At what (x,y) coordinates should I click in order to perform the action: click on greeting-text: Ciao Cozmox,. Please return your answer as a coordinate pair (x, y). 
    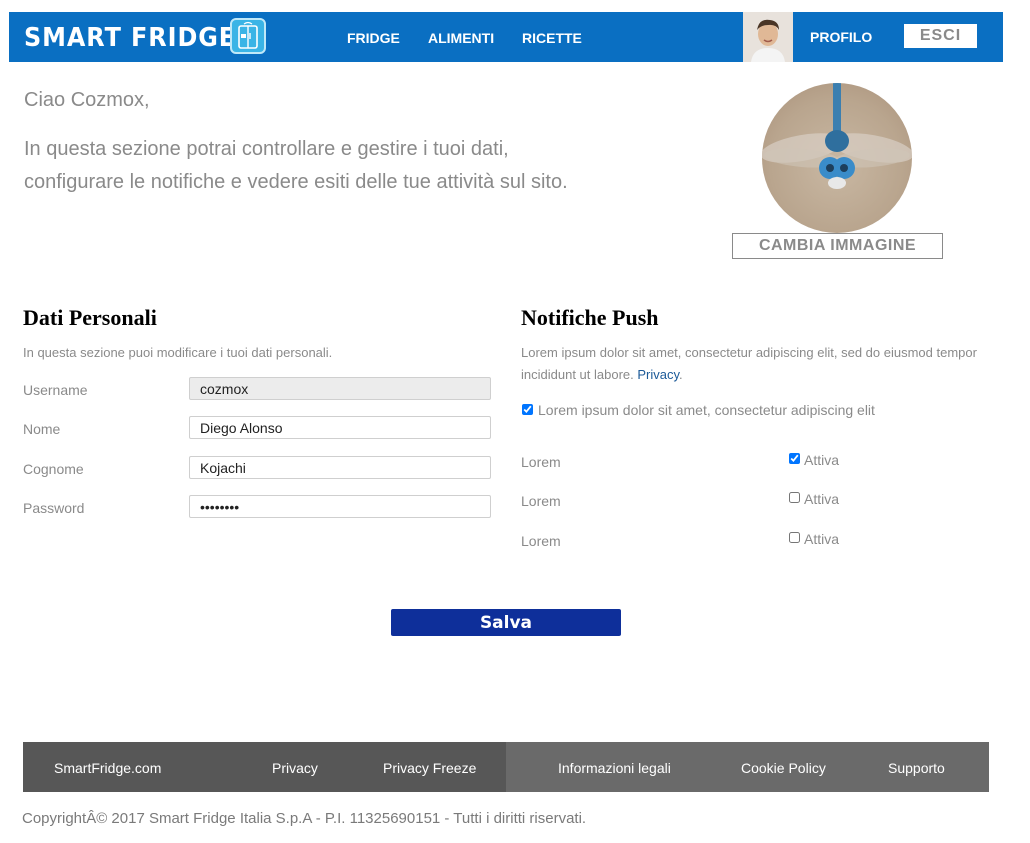
    Looking at the image, I should click on (87, 100).